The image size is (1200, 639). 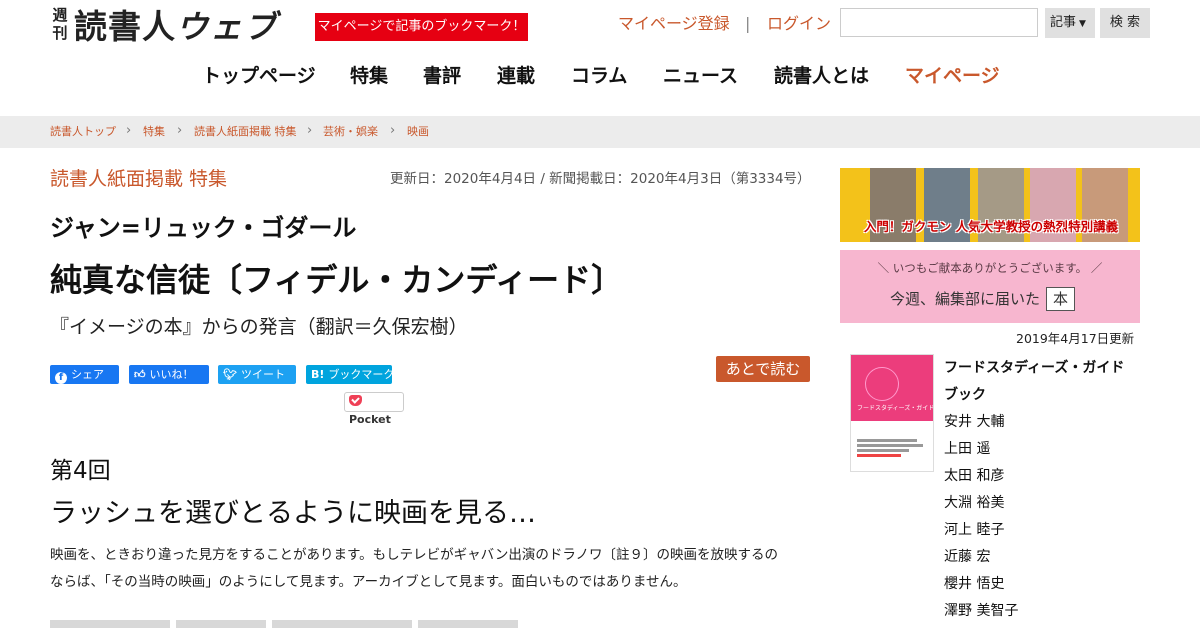 What do you see at coordinates (700, 76) in the screenshot?
I see `nav-news: ニュース` at bounding box center [700, 76].